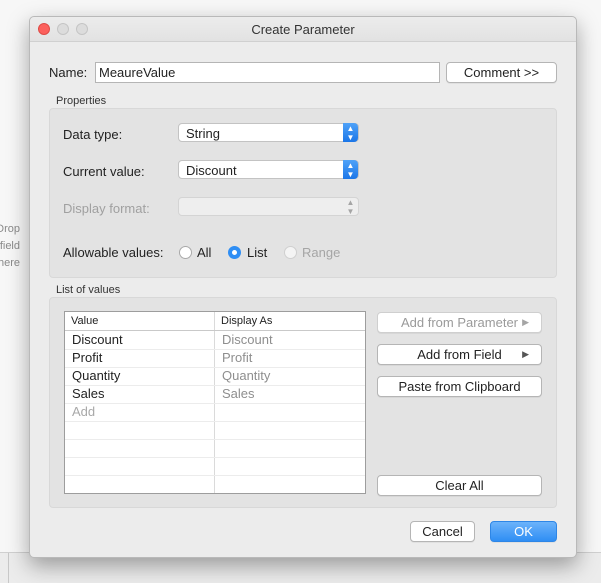 This screenshot has width=601, height=583. What do you see at coordinates (204, 252) in the screenshot?
I see `radio-all-label: All` at bounding box center [204, 252].